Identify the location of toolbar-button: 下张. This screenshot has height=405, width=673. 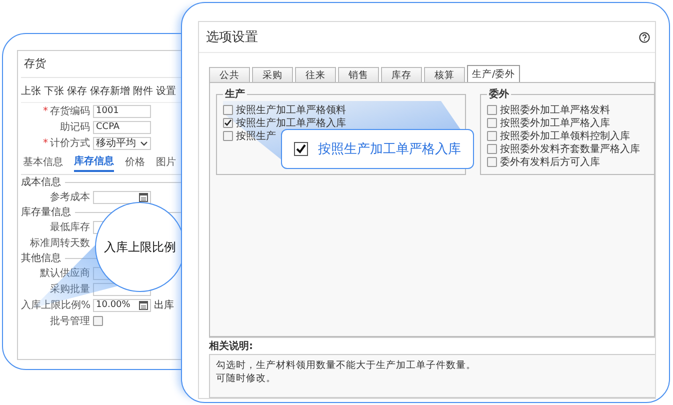
(54, 91).